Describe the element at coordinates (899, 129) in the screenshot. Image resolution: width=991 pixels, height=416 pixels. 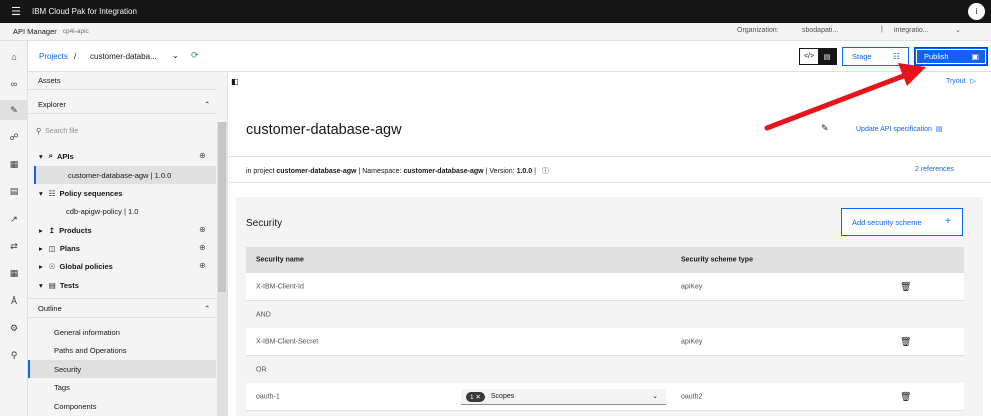
I see `update-api-spec-link: Update API specification ▤` at that location.